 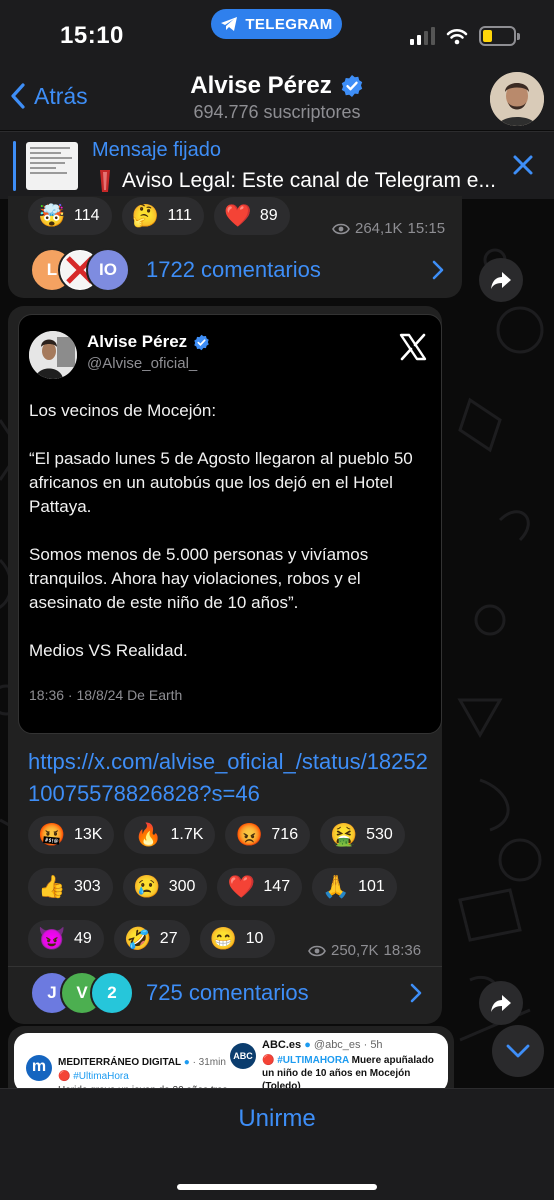 What do you see at coordinates (212, 887) in the screenshot?
I see `post2-reactions-row-2: 👍 303 😢 300 ❤️ 147 🙏 101` at bounding box center [212, 887].